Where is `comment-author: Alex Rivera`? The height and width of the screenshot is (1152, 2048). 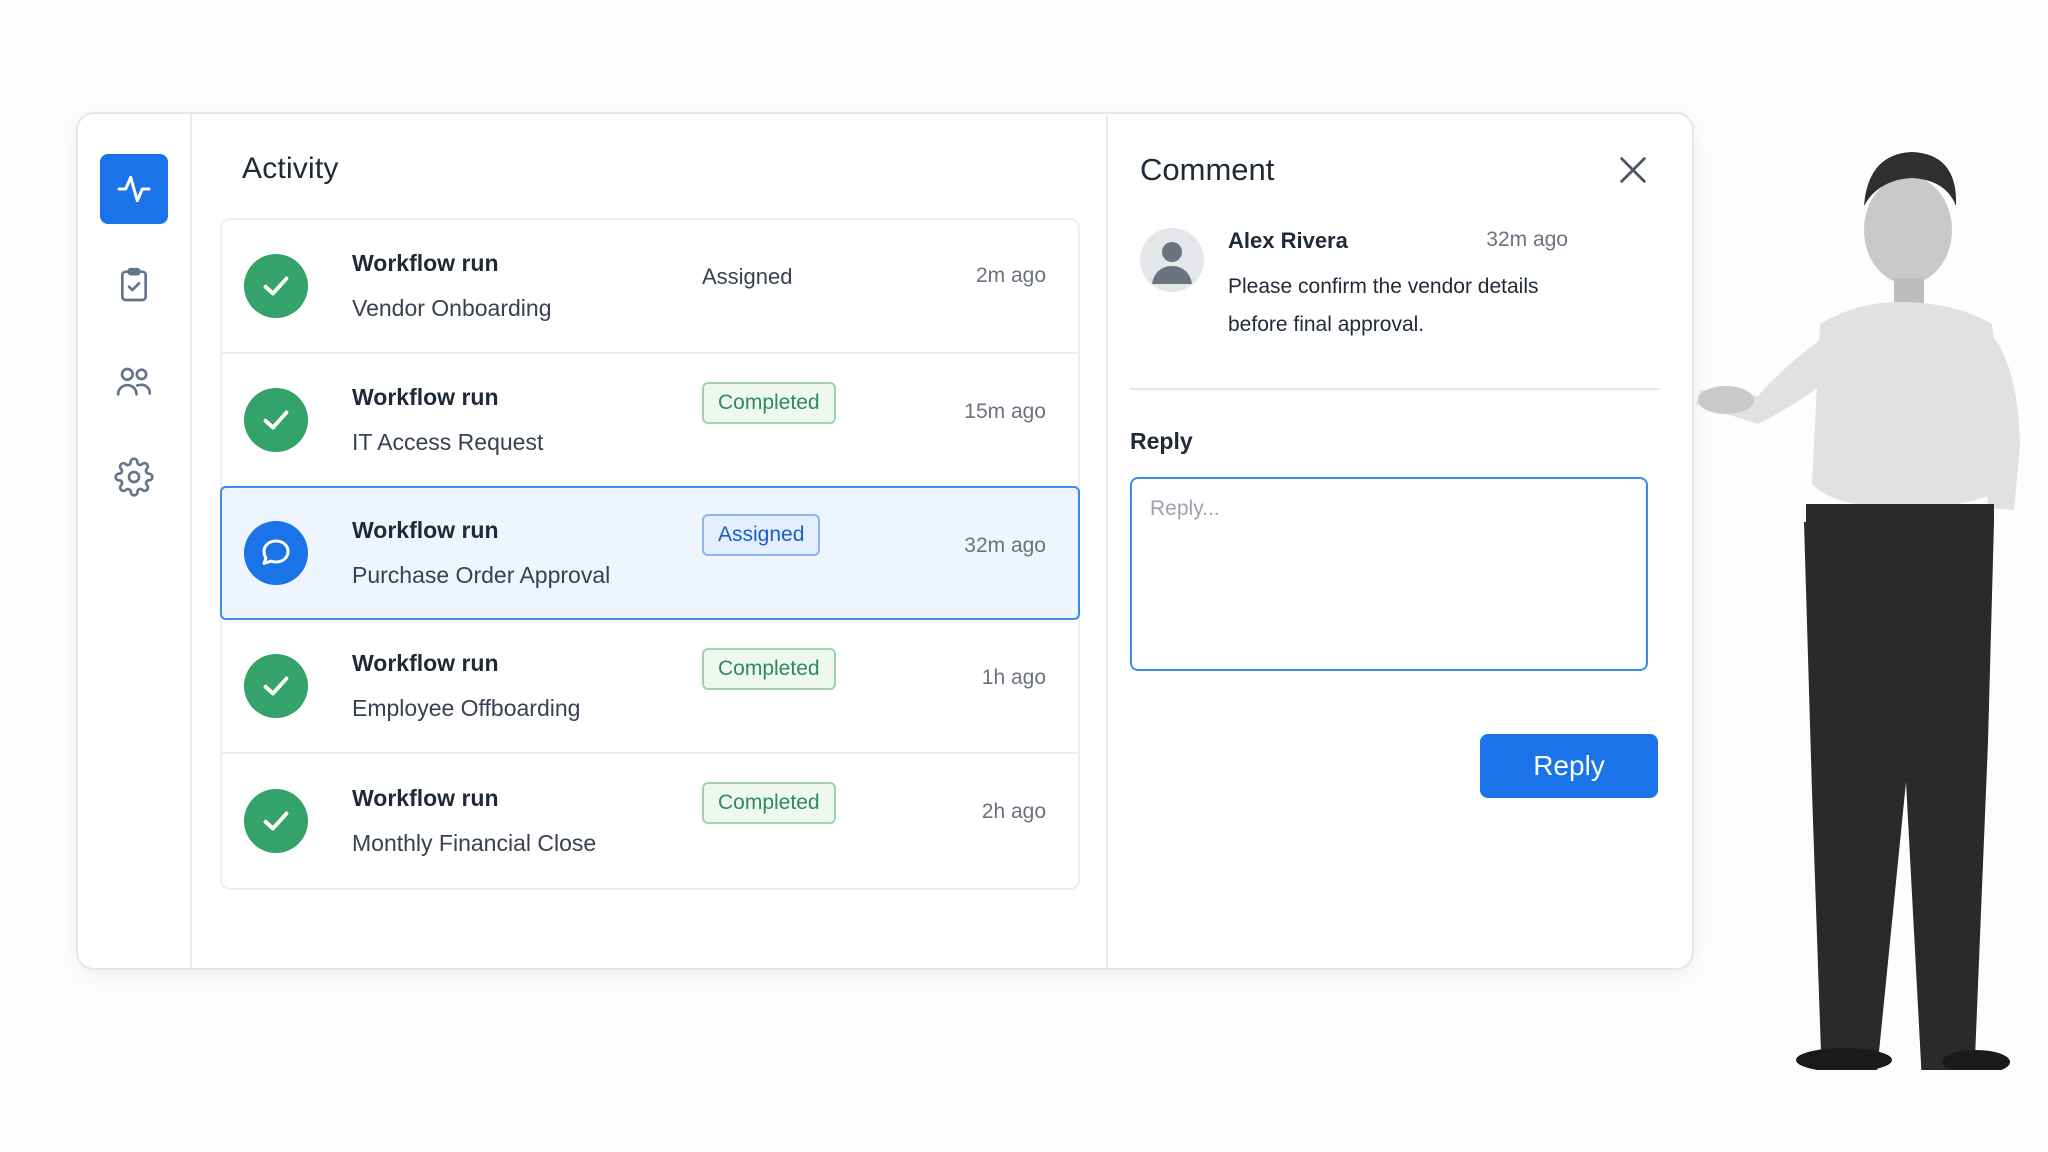
comment-author: Alex Rivera is located at coordinates (1288, 240).